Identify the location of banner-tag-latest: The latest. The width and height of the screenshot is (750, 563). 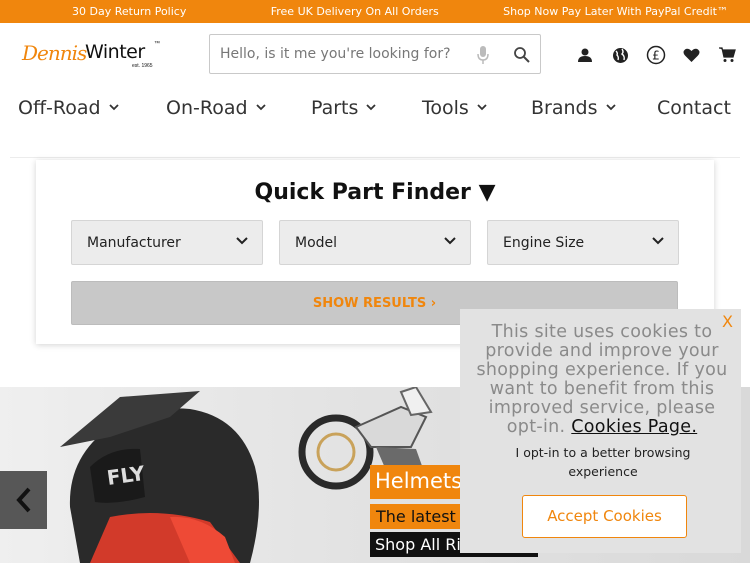
(416, 516).